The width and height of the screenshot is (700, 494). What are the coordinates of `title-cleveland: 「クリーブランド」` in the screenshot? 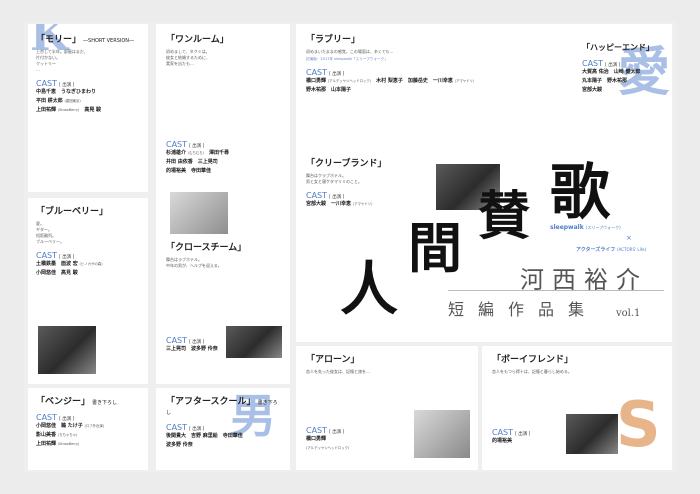 It's located at (346, 164).